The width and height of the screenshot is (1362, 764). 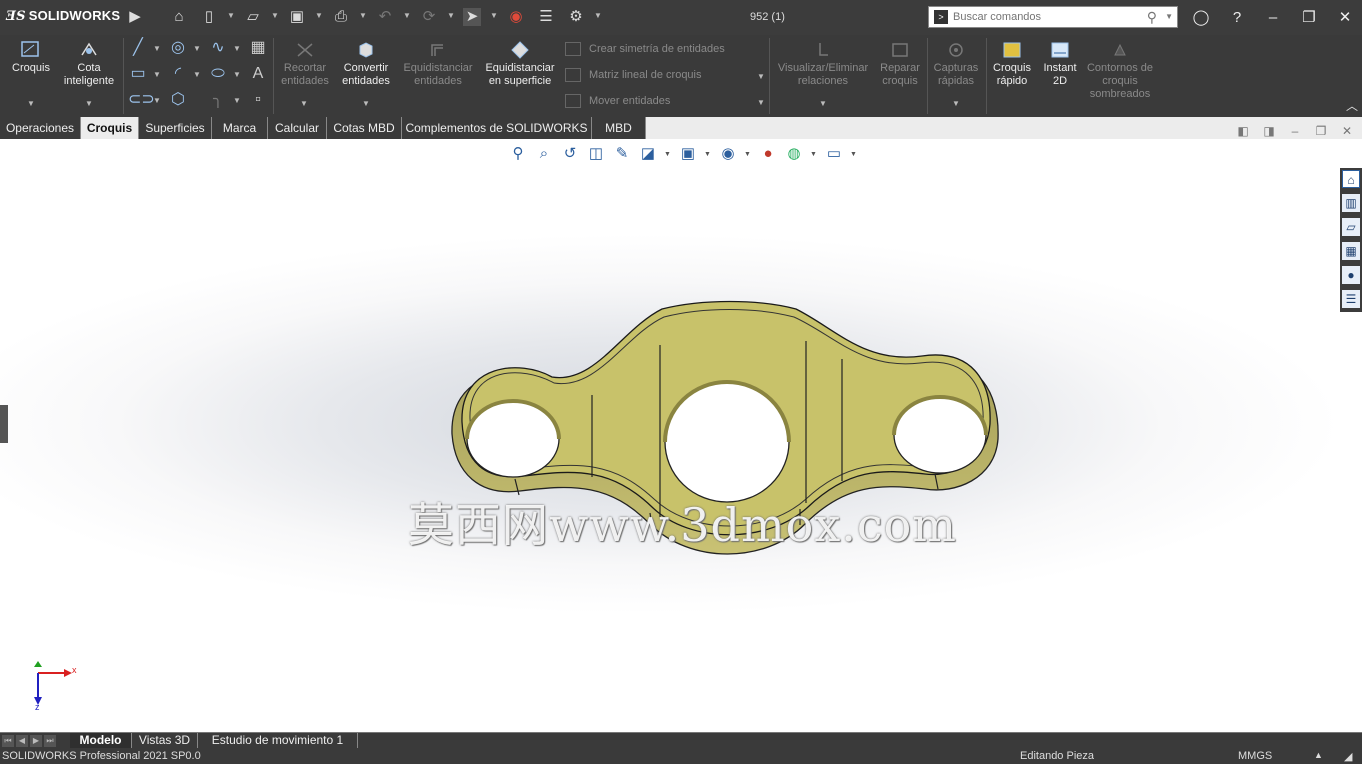 I want to click on tab-complementos: Complementos de SOLIDWORKS, so click(x=497, y=128).